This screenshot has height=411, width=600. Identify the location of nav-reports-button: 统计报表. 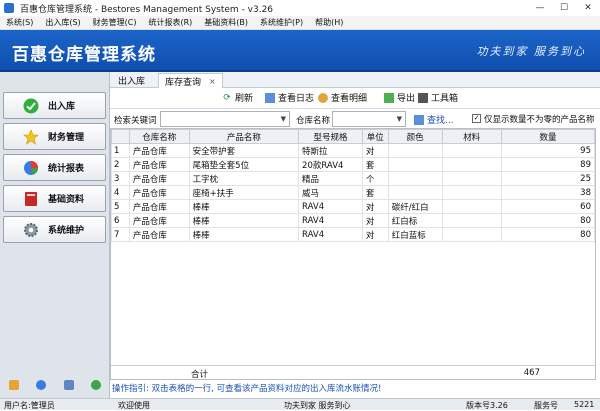
(54, 167).